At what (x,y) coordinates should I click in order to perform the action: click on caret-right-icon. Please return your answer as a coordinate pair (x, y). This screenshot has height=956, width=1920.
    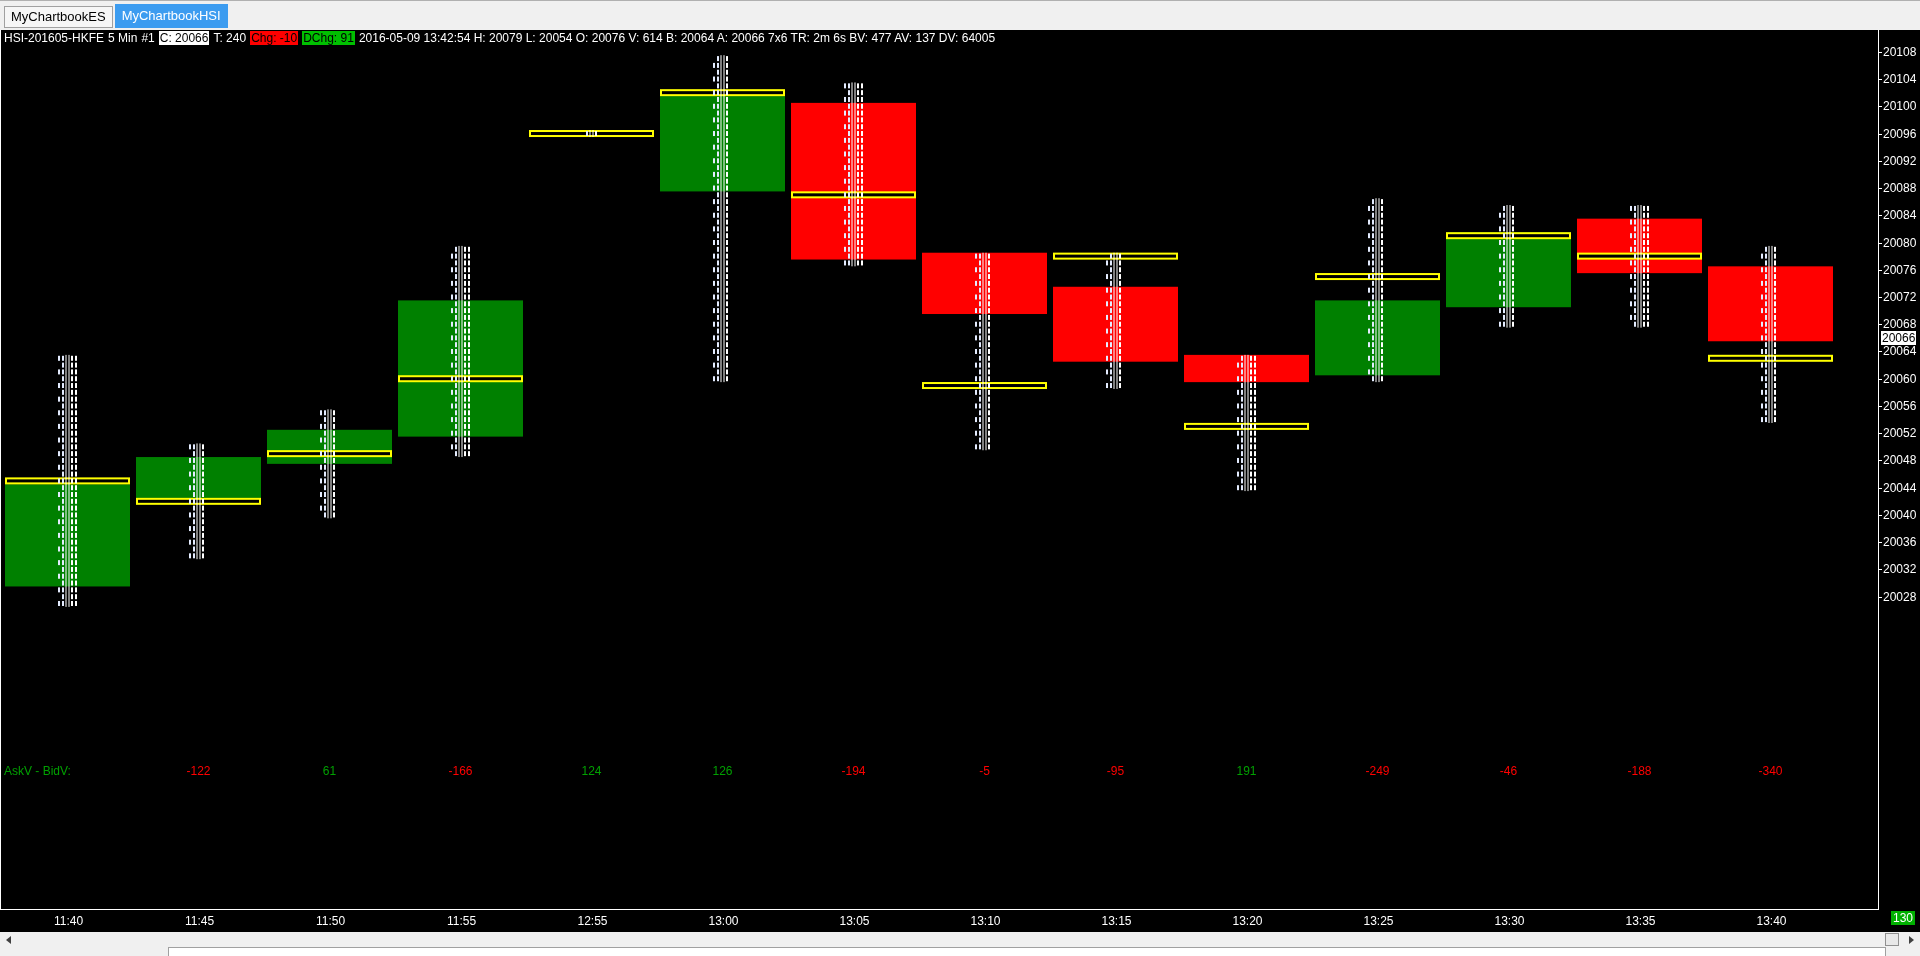
    Looking at the image, I should click on (1911, 939).